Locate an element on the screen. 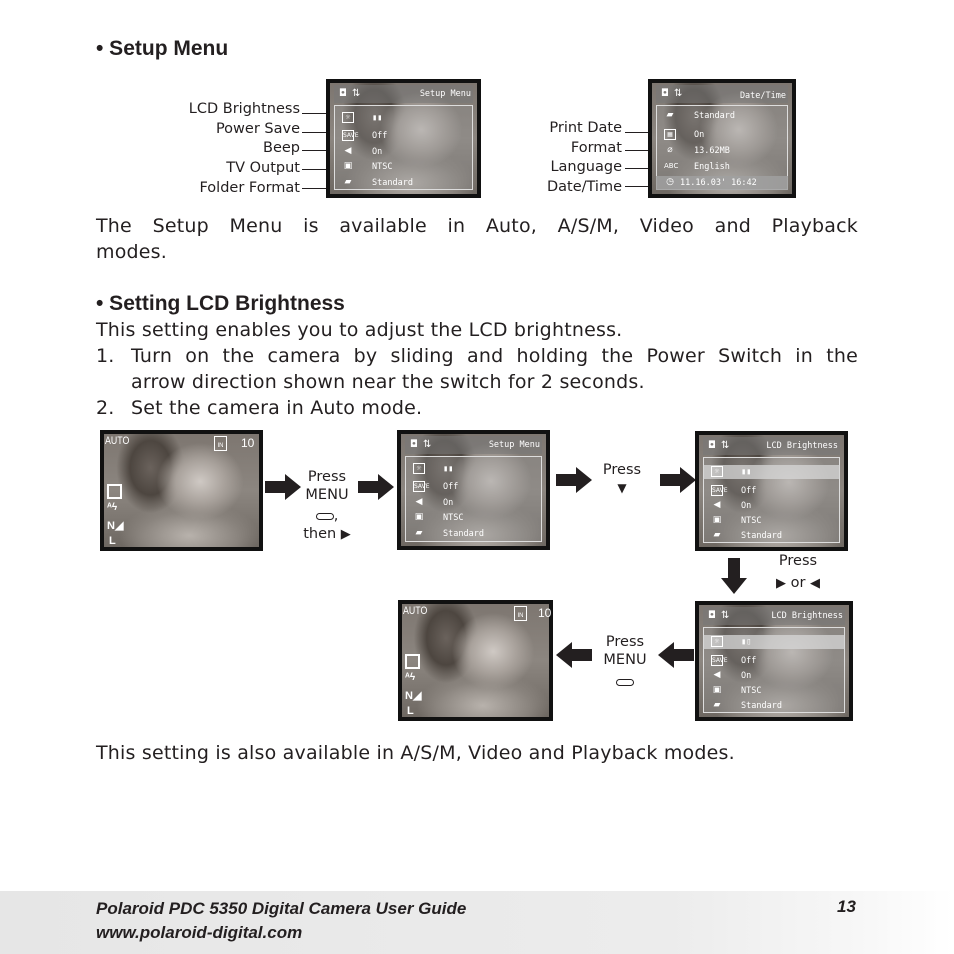 This screenshot has height=954, width=954. language-value: English is located at coordinates (712, 167).